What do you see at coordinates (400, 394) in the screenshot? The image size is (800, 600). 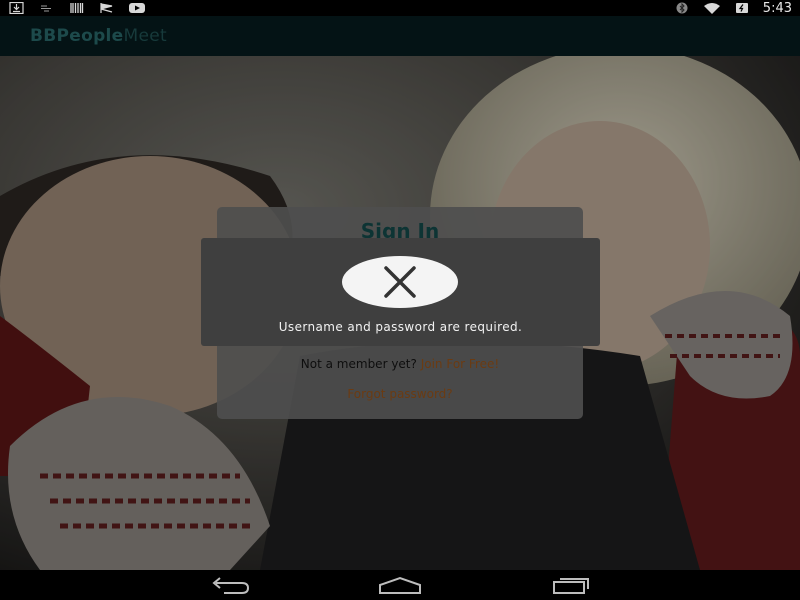 I see `forgot-password-link: Forgot password?` at bounding box center [400, 394].